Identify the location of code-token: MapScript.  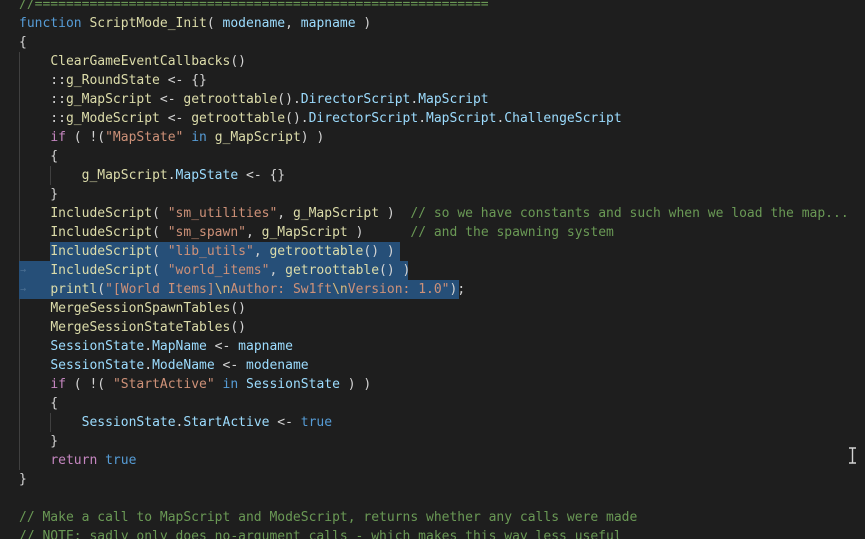
(453, 99).